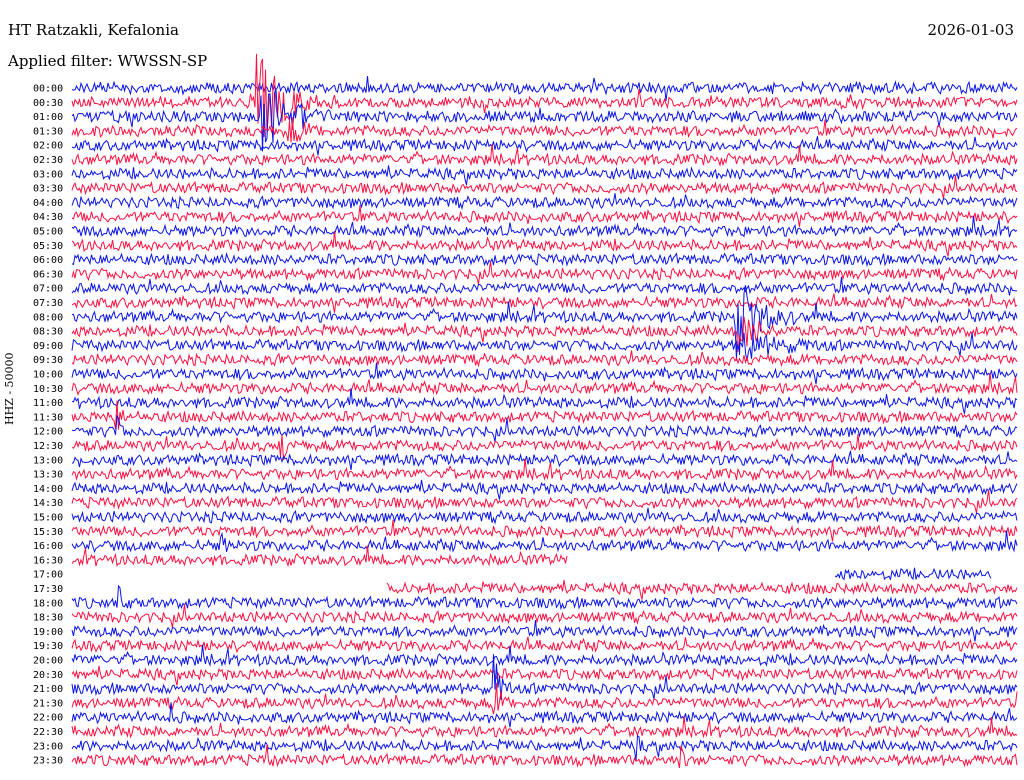 Image resolution: width=1024 pixels, height=780 pixels. Describe the element at coordinates (48, 489) in the screenshot. I see `time-label: 14:00` at that location.